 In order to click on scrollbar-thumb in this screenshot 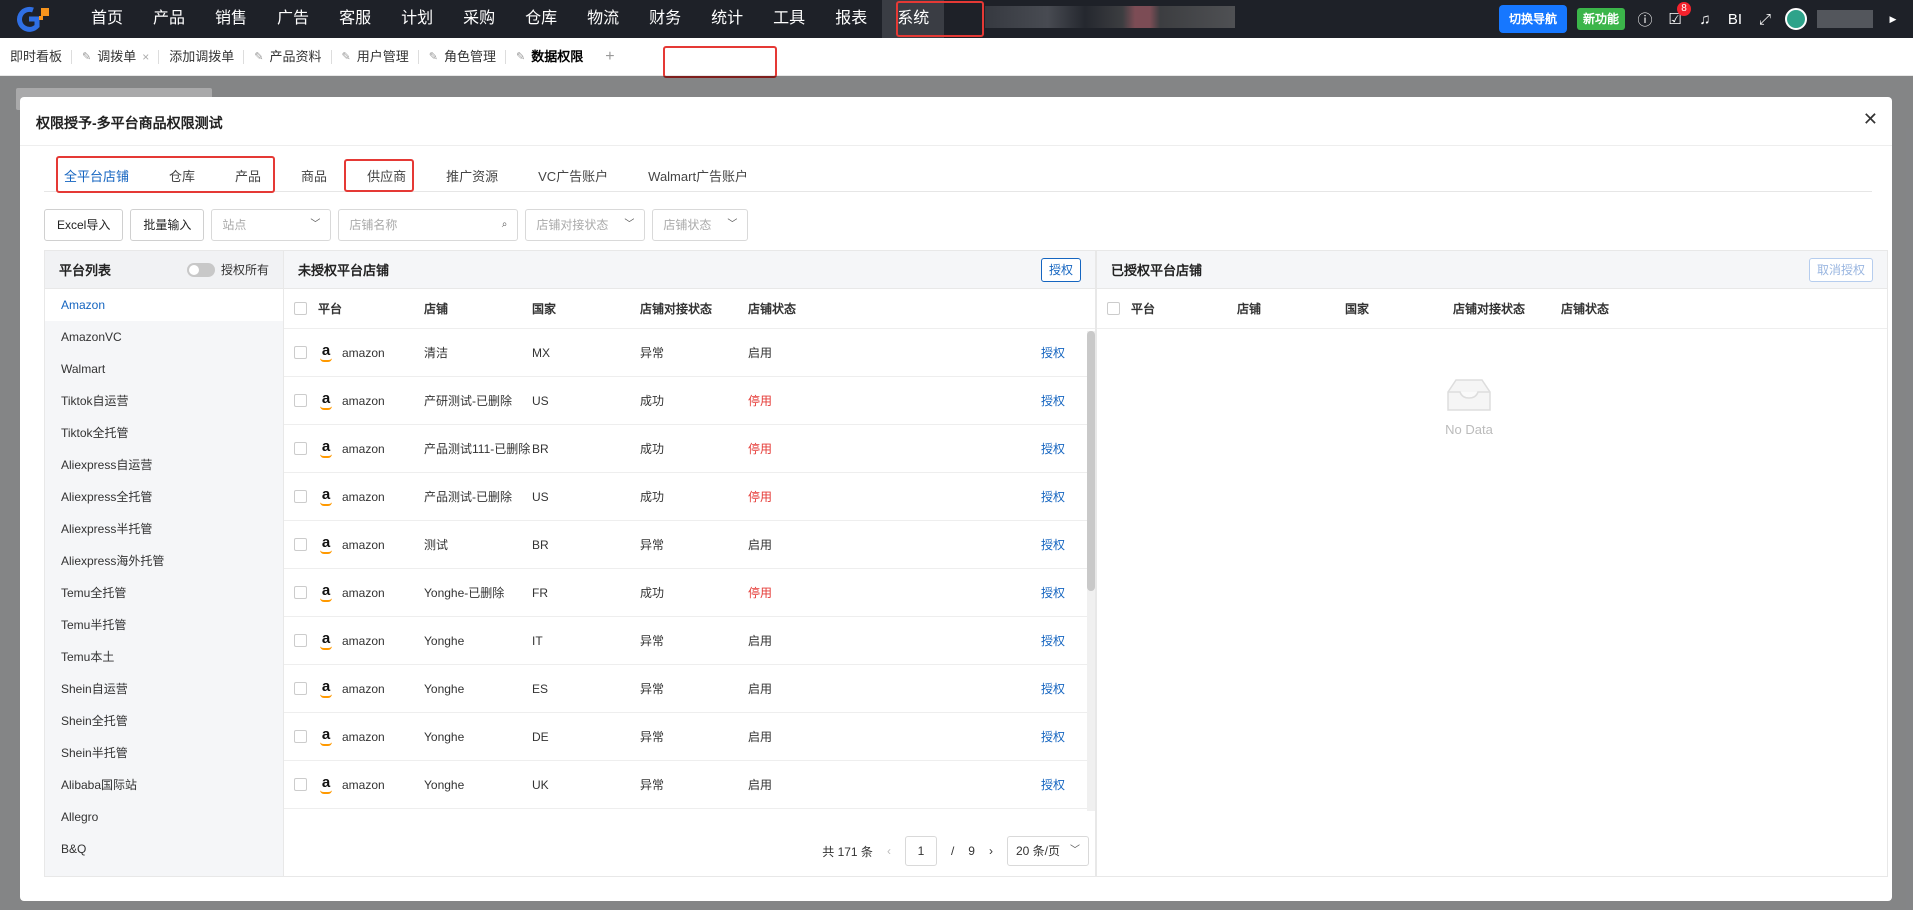, I will do `click(1091, 461)`.